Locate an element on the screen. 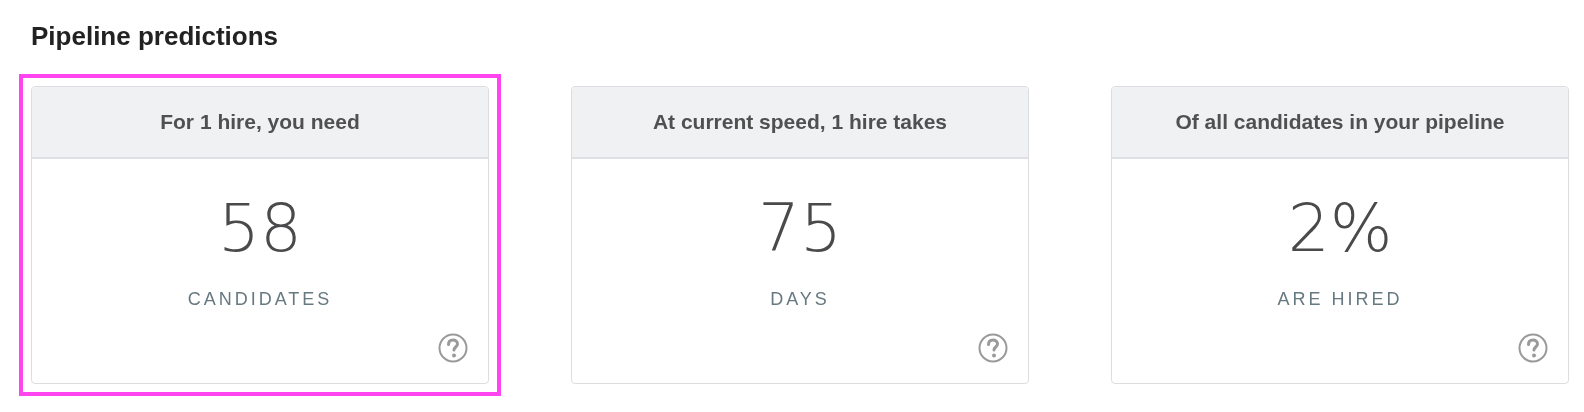 This screenshot has width=1584, height=412. prediction-value: 2% is located at coordinates (1340, 229).